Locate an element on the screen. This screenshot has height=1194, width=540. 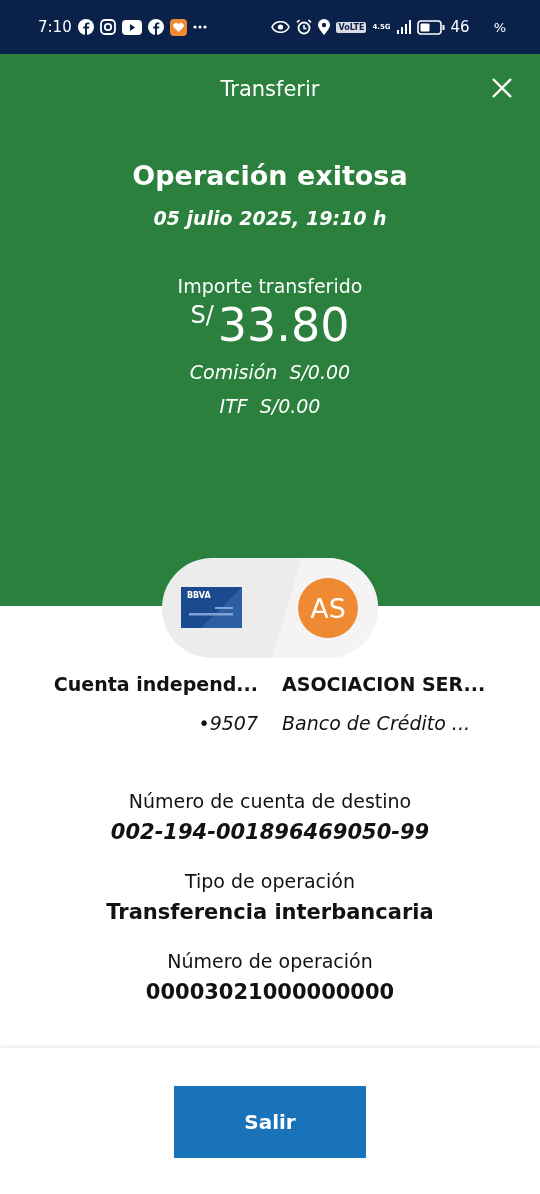
currency-symbol: S/ is located at coordinates (202, 315).